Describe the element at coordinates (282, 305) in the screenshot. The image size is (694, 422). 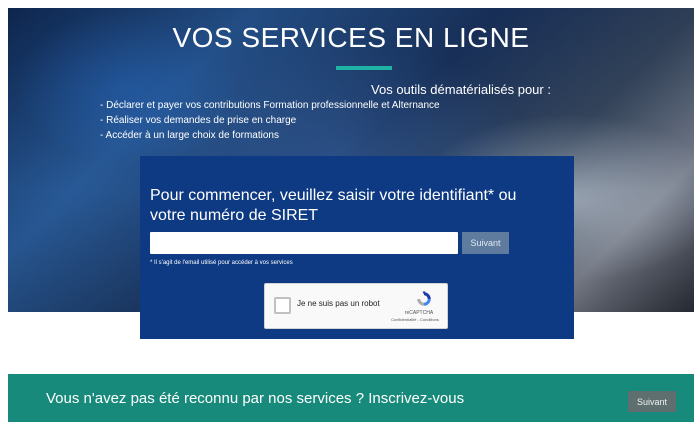
I see `recaptcha-checkbox` at that location.